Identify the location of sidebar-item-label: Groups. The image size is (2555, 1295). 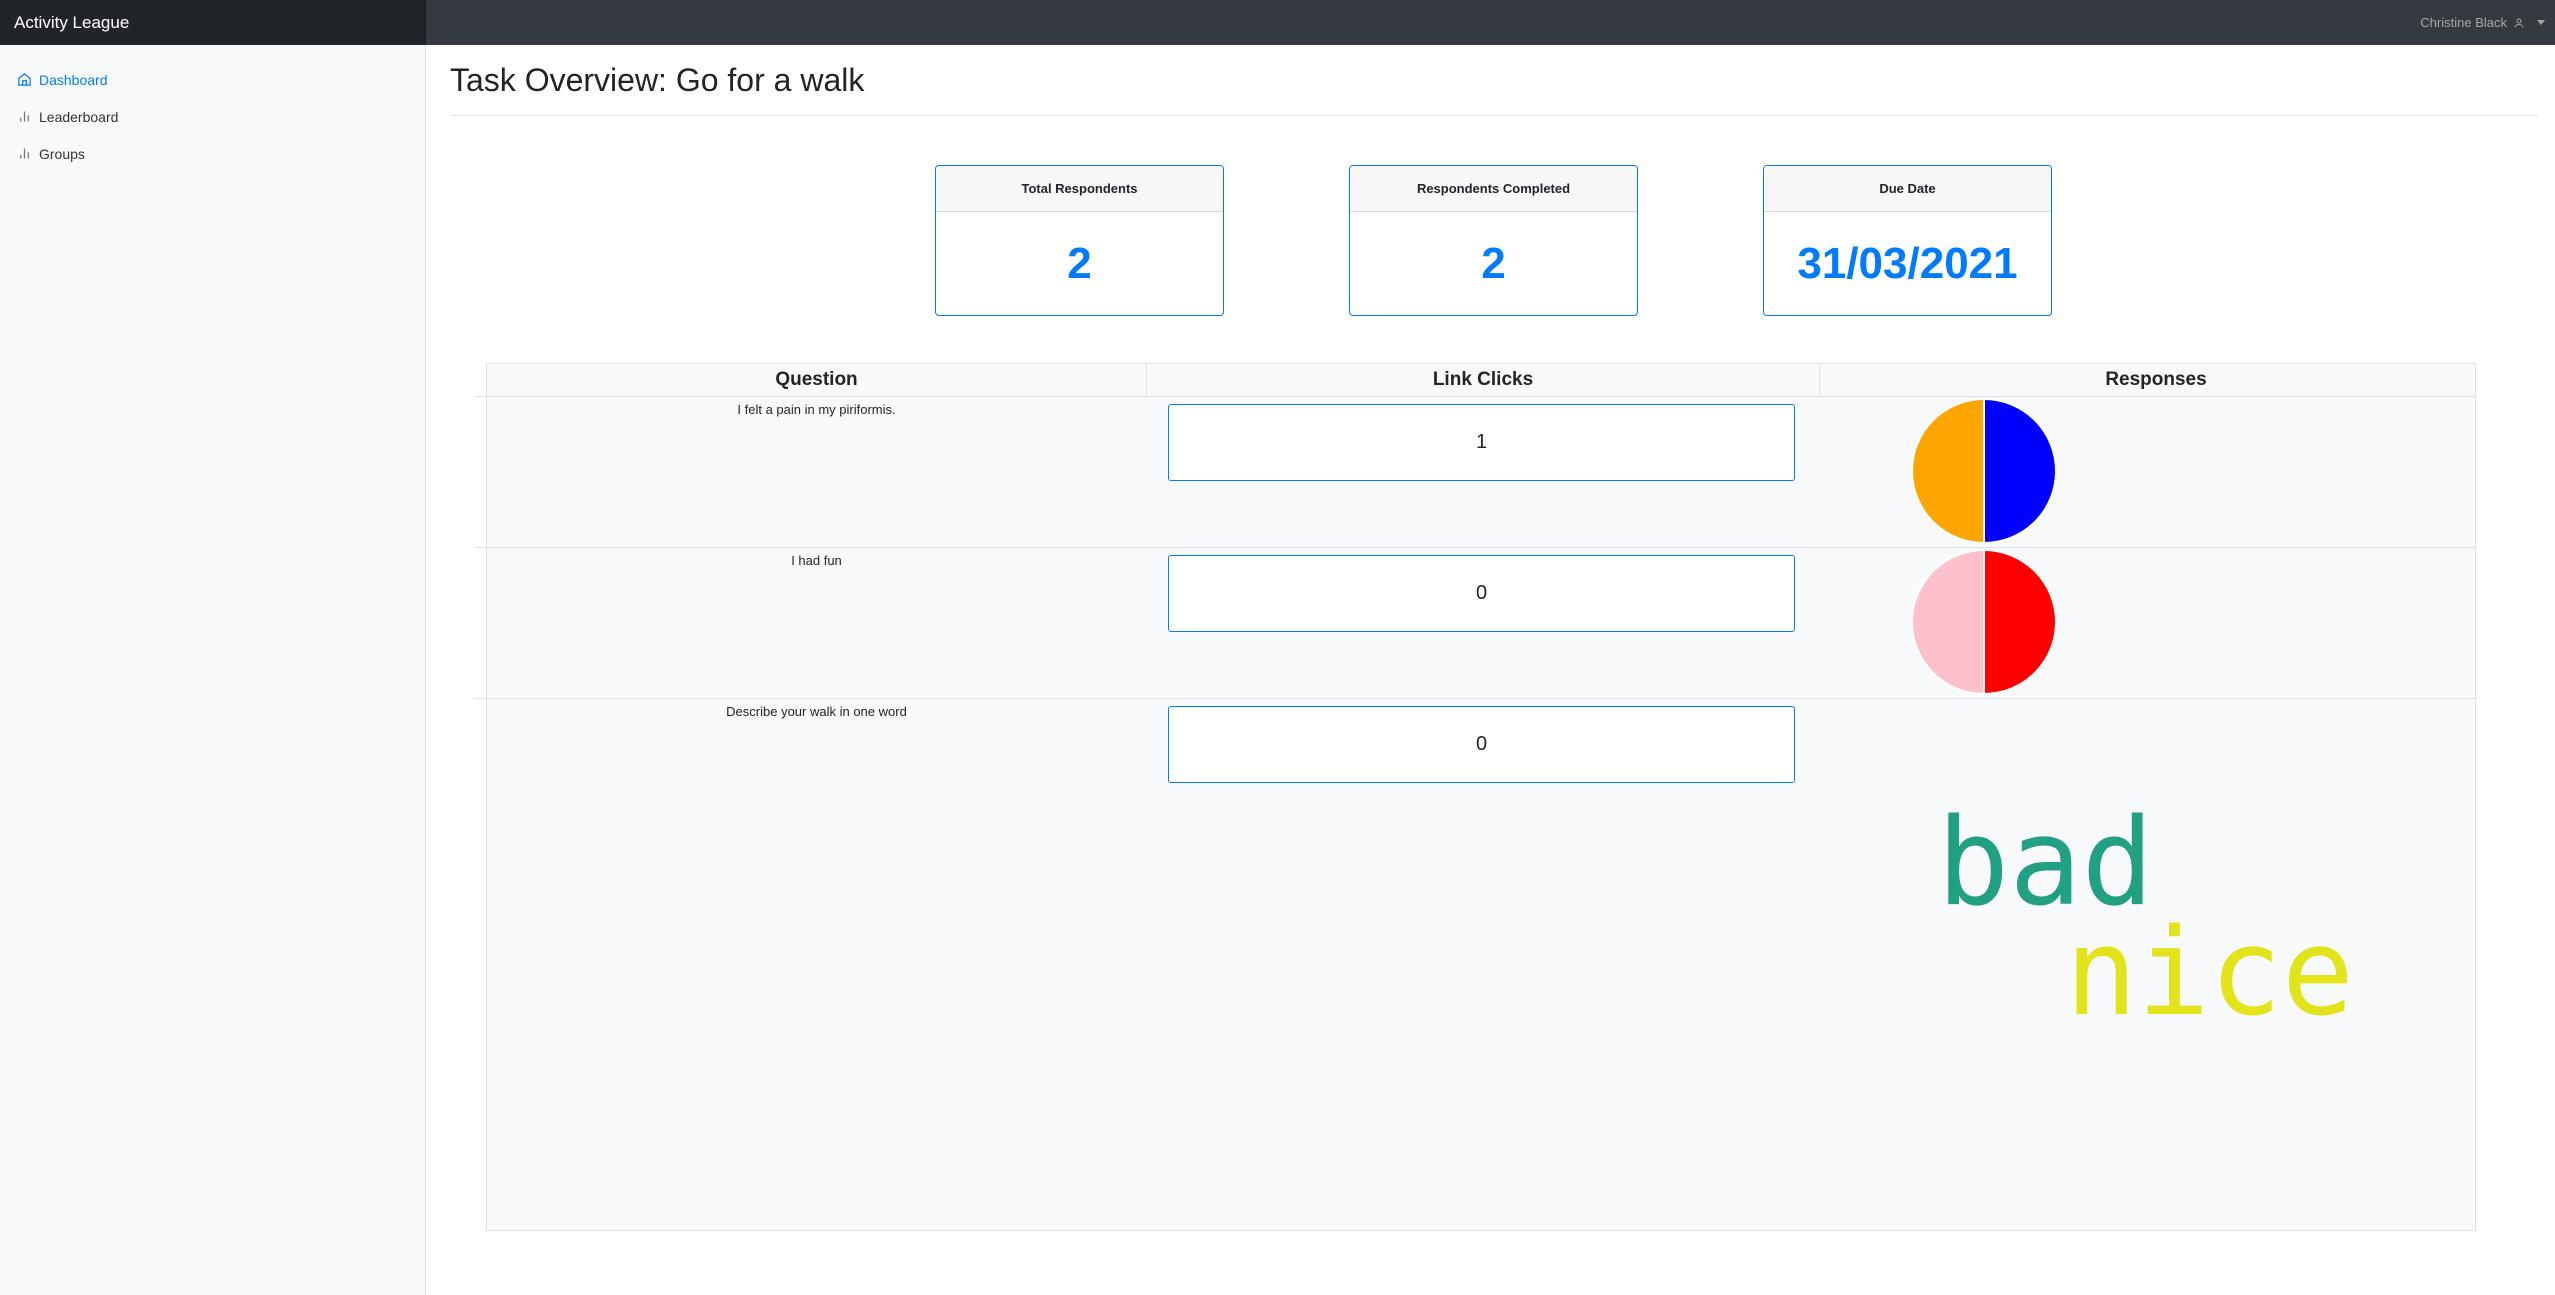
(62, 153).